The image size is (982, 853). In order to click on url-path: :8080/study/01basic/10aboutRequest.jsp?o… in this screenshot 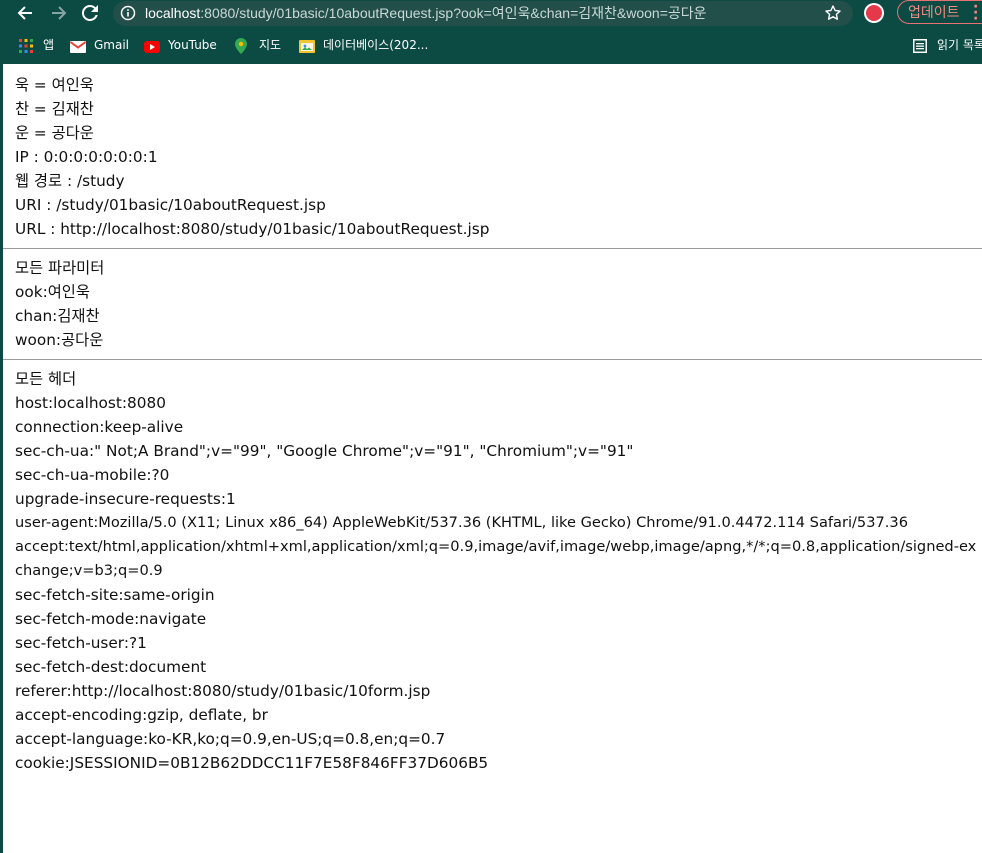, I will do `click(453, 13)`.